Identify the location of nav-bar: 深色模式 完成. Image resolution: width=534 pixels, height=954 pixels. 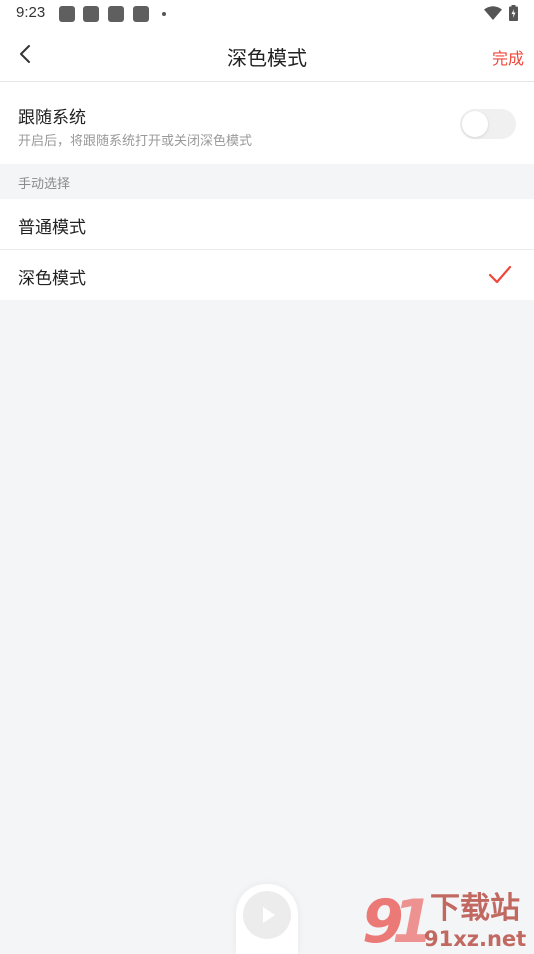
(267, 55).